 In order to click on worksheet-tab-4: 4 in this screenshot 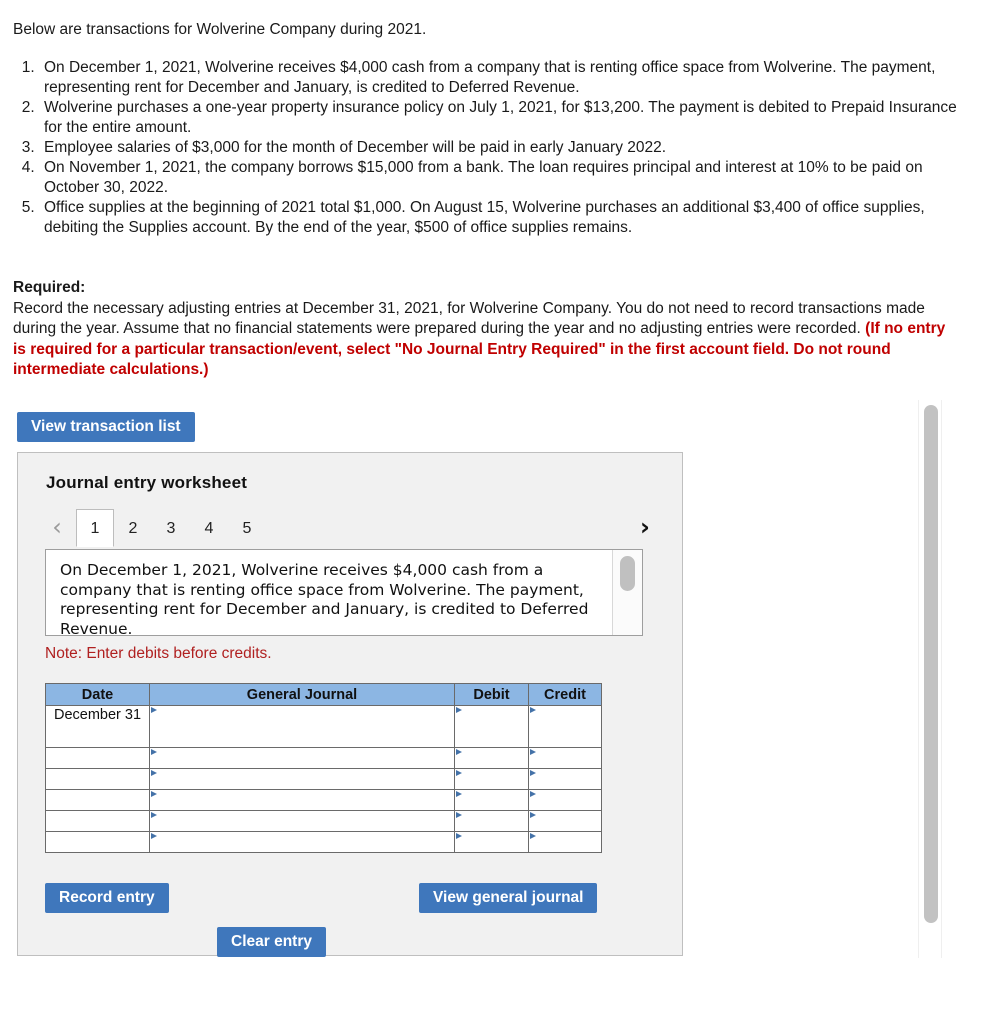, I will do `click(209, 528)`.